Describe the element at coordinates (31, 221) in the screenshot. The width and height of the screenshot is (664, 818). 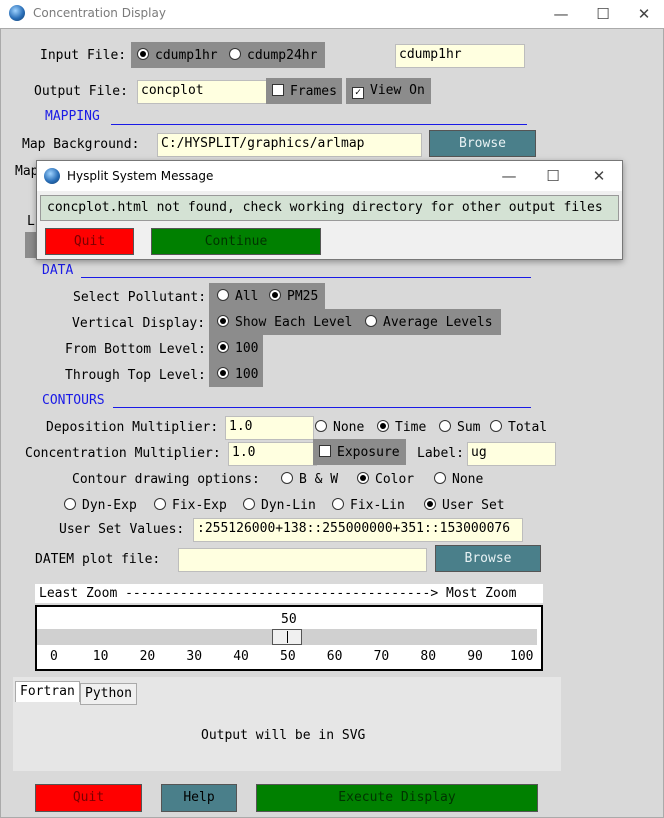
I see `partial-label: L` at that location.